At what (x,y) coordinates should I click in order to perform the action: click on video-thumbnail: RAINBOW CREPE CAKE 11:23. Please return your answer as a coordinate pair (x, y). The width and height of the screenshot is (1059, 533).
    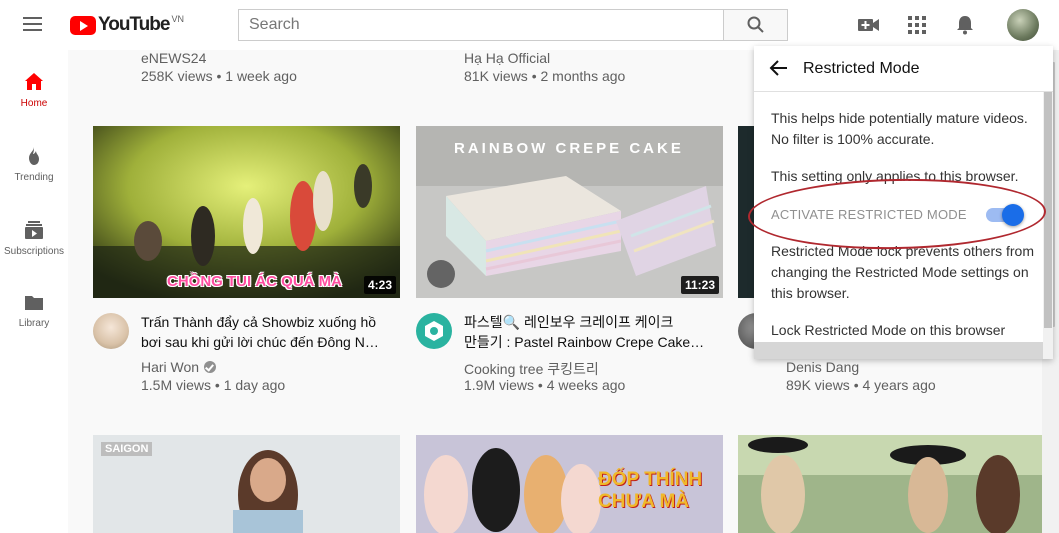
    Looking at the image, I should click on (569, 212).